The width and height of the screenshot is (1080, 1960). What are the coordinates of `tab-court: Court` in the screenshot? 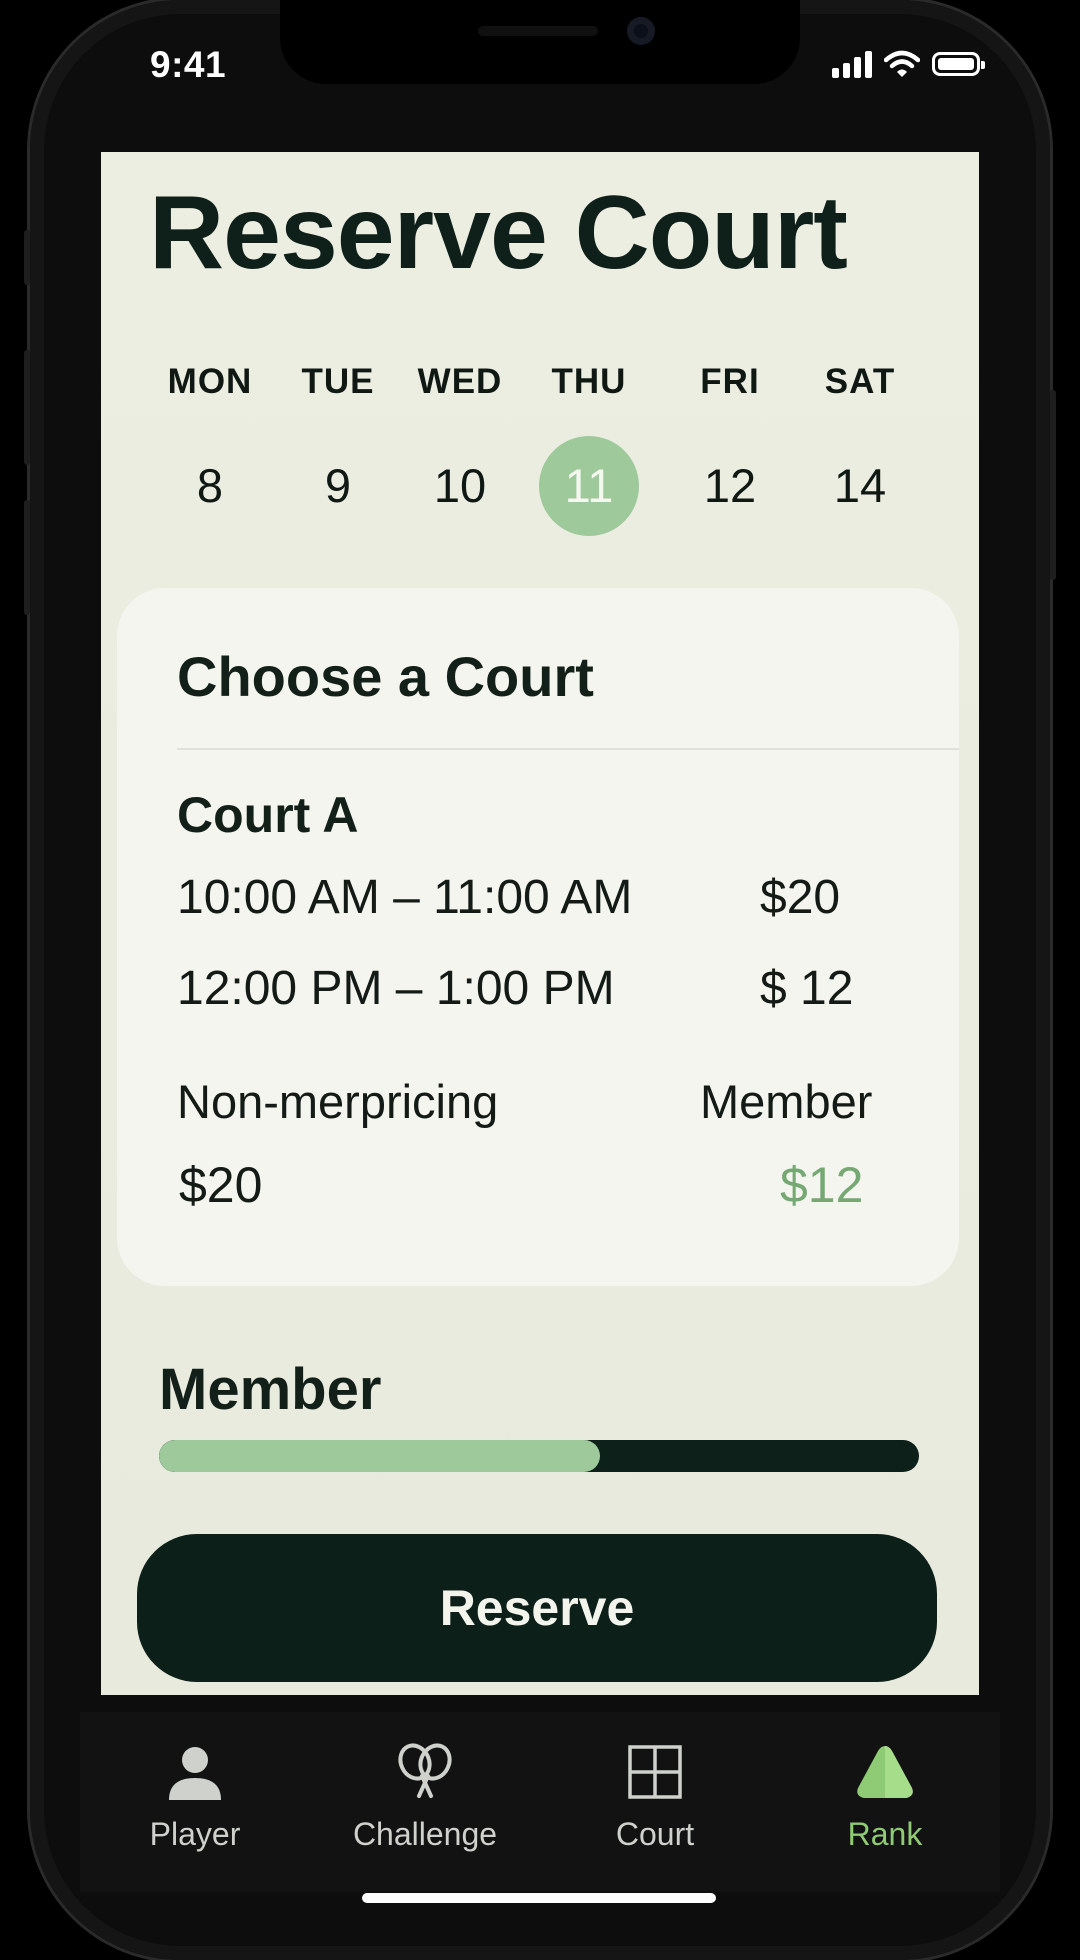 It's located at (655, 1792).